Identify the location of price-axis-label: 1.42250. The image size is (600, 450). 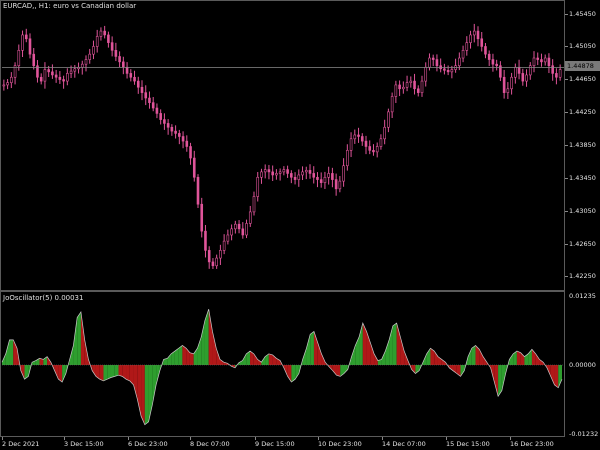
(582, 276).